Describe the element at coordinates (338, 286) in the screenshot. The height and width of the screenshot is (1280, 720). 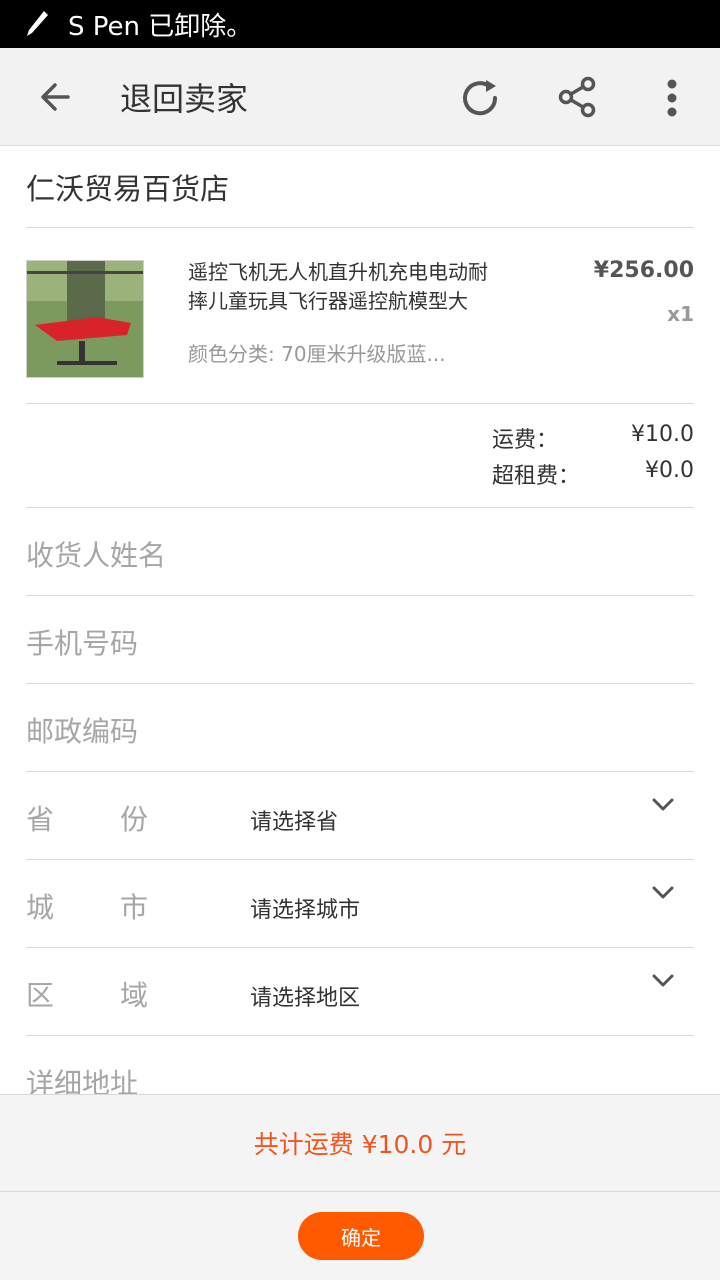
I see `product-name: 遥控飞机无人机直升机充电电动耐摔儿童玩具飞行器遥控航模型大` at that location.